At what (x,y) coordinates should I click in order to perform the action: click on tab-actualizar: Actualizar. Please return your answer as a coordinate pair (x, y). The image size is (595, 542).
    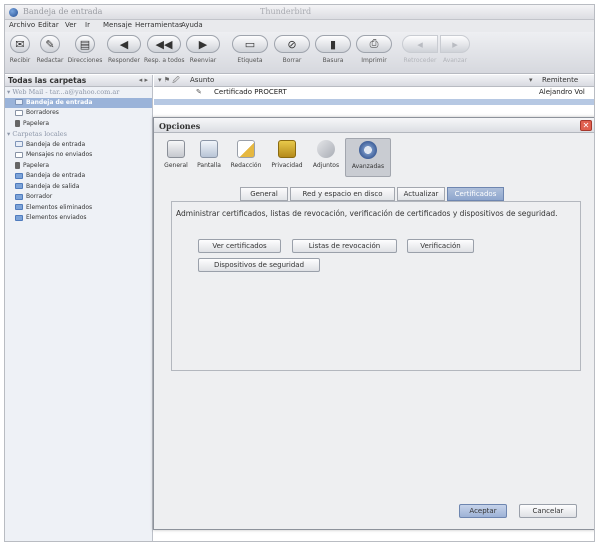
    Looking at the image, I should click on (421, 194).